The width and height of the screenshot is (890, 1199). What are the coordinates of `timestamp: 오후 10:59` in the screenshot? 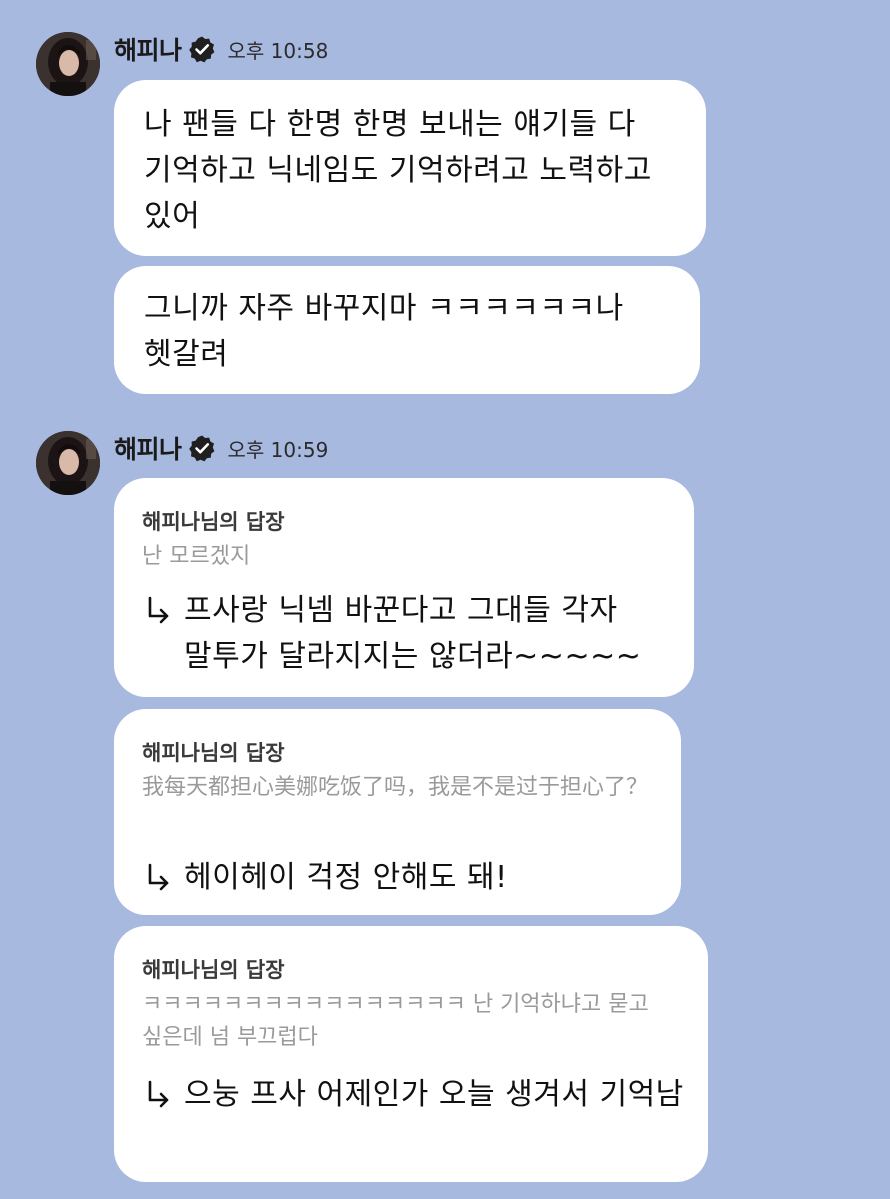 It's located at (278, 449).